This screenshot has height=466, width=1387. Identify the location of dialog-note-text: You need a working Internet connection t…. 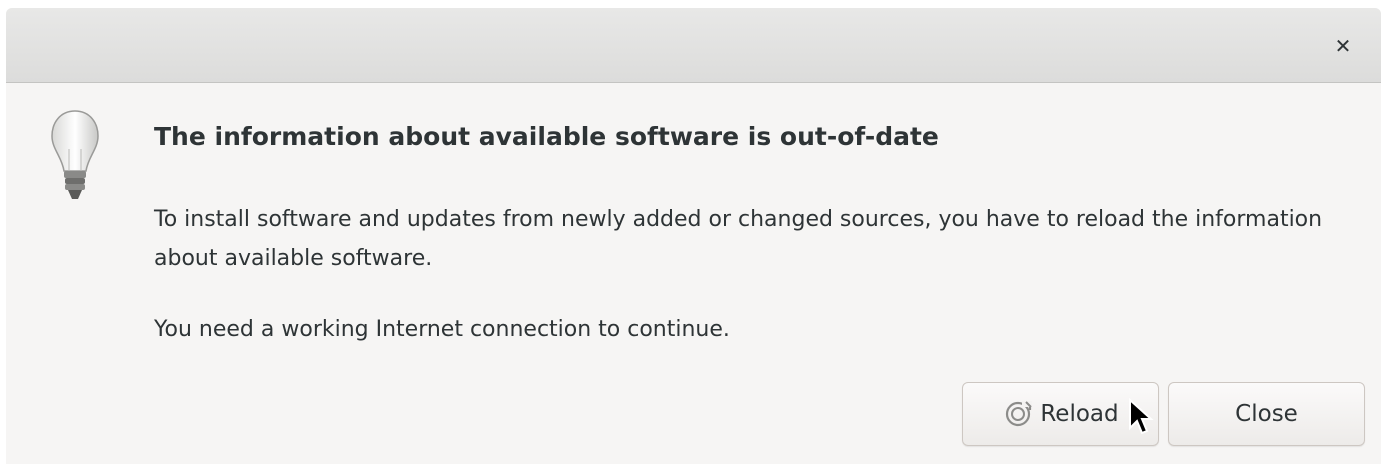
(442, 329).